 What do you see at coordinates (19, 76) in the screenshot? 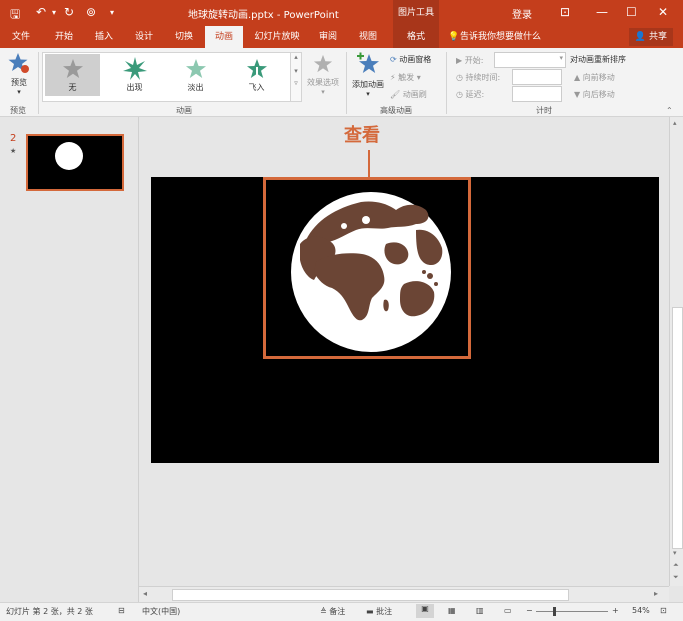
I see `preview-button: 预览 ▾` at bounding box center [19, 76].